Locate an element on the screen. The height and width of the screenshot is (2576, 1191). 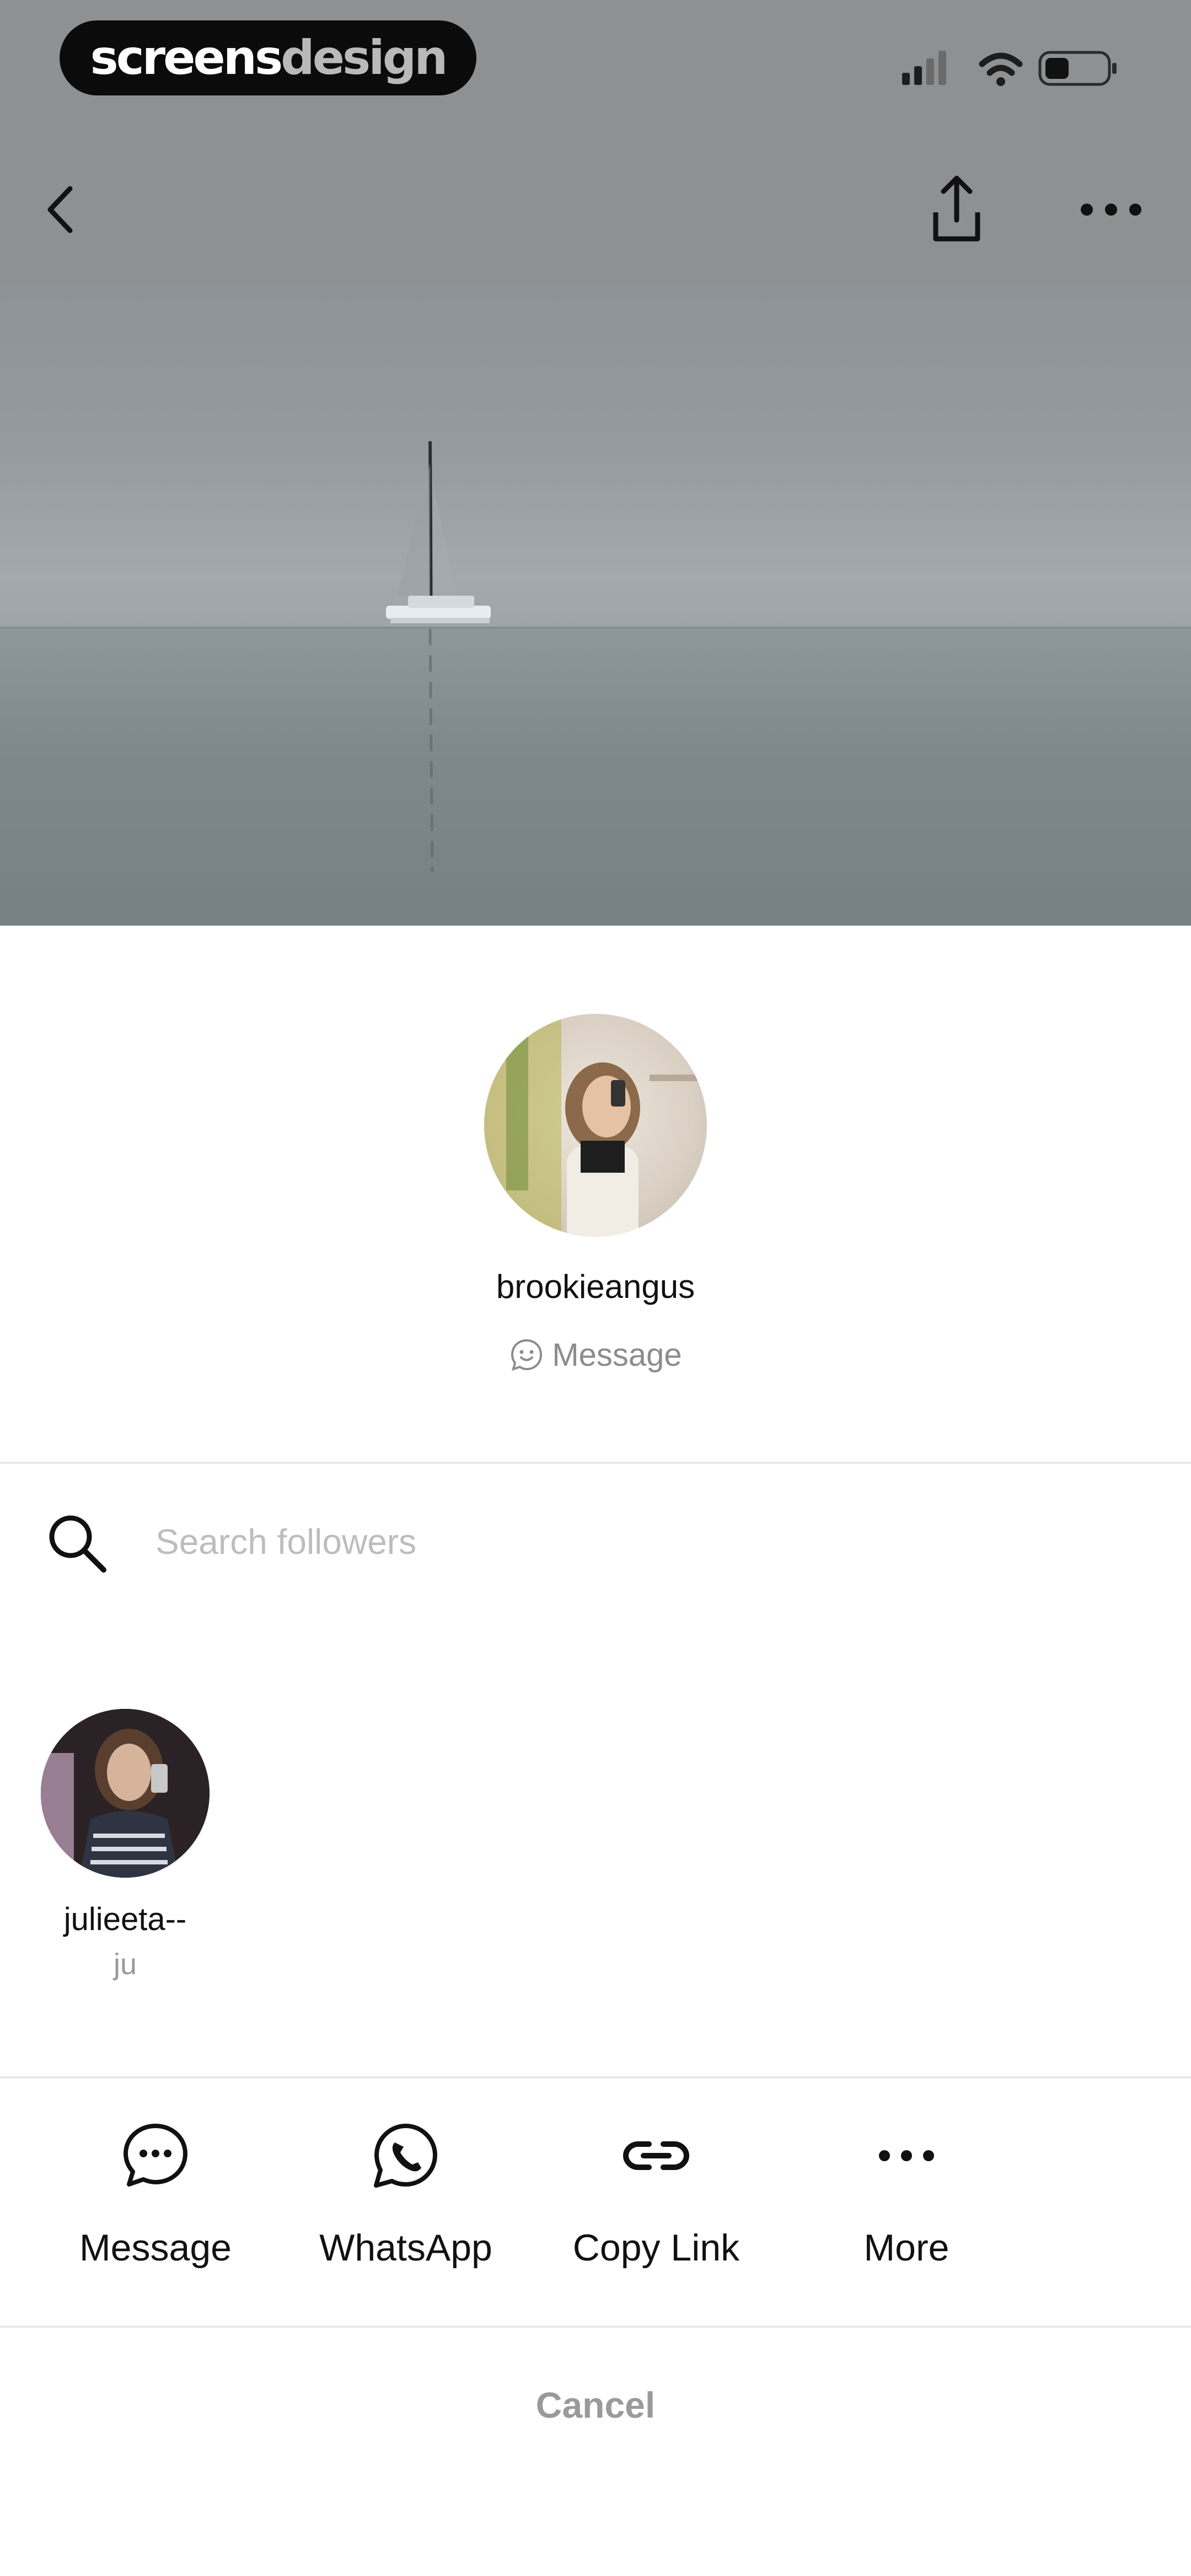
copy-link-button: Copy Link is located at coordinates (656, 2204).